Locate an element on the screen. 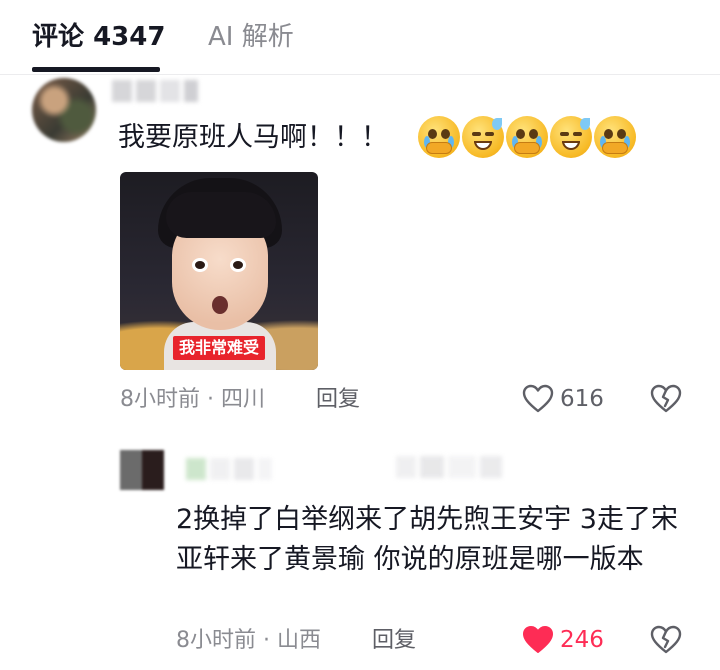  comment-meta: 8小时前 · 山西 is located at coordinates (248, 641).